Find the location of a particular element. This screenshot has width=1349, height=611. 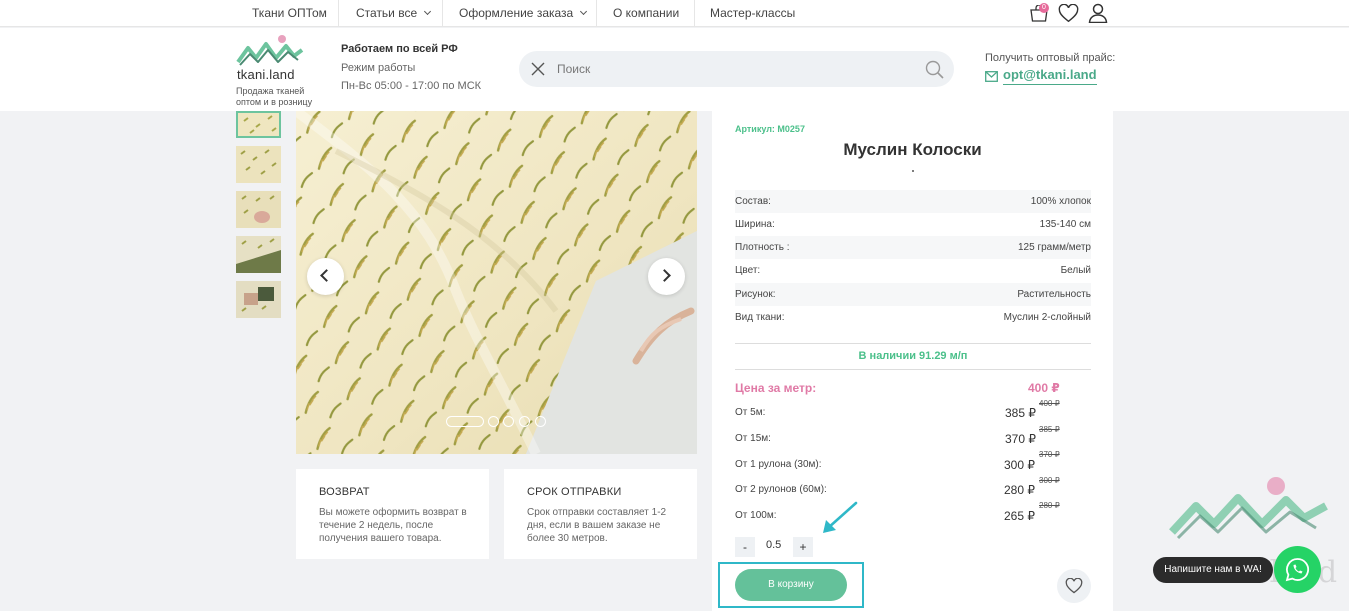

search-bar is located at coordinates (736, 69).